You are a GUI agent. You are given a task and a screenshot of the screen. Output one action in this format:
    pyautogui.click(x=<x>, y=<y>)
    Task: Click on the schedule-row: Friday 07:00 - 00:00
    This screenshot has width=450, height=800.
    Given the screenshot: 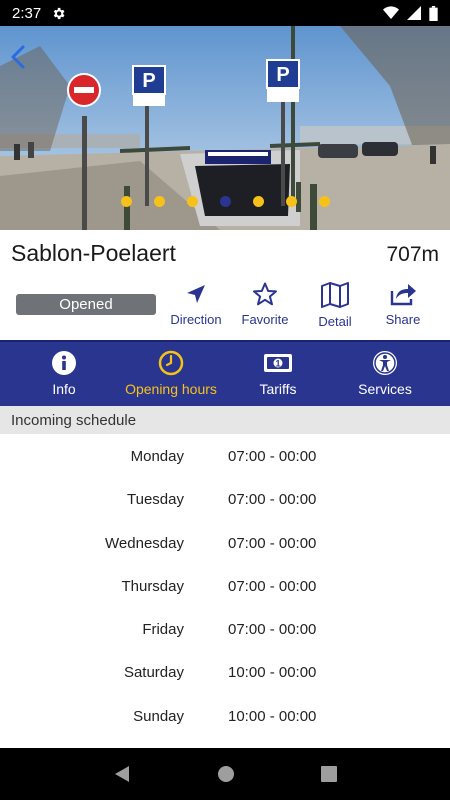 What is the action you would take?
    pyautogui.click(x=225, y=628)
    